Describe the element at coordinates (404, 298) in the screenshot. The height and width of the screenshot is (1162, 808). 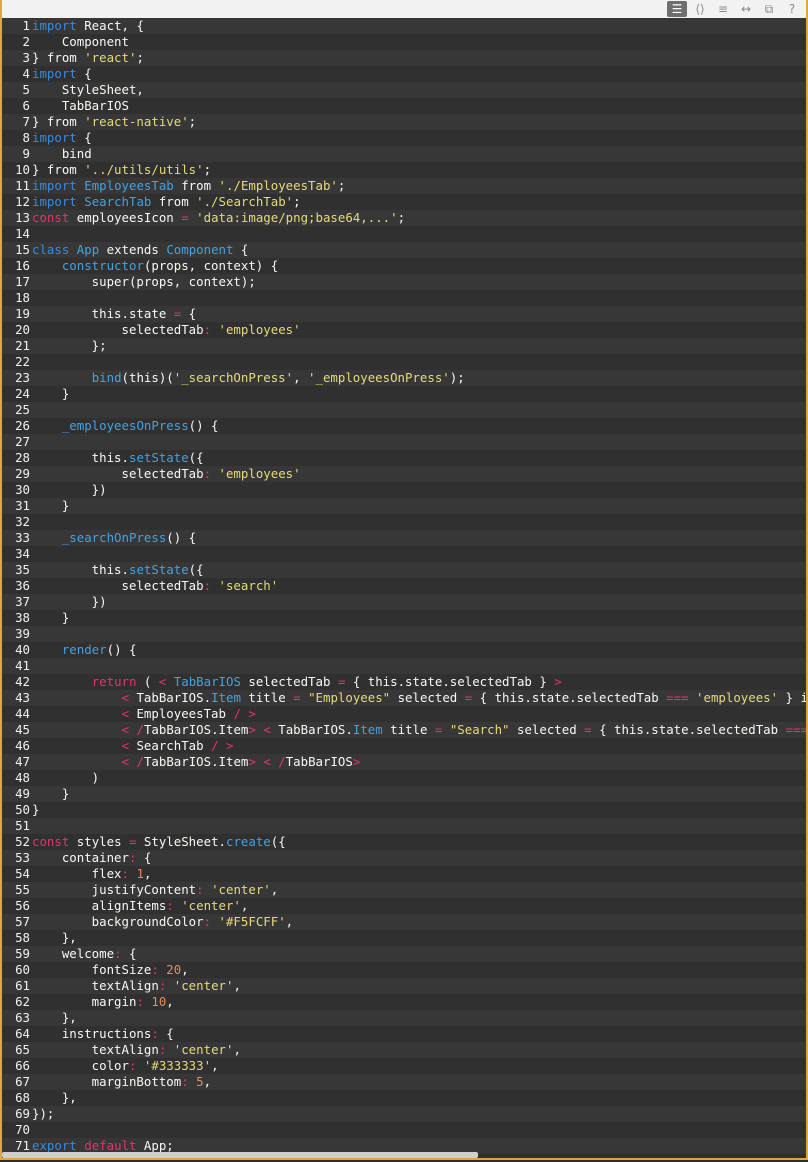
I see `code-line: 18` at that location.